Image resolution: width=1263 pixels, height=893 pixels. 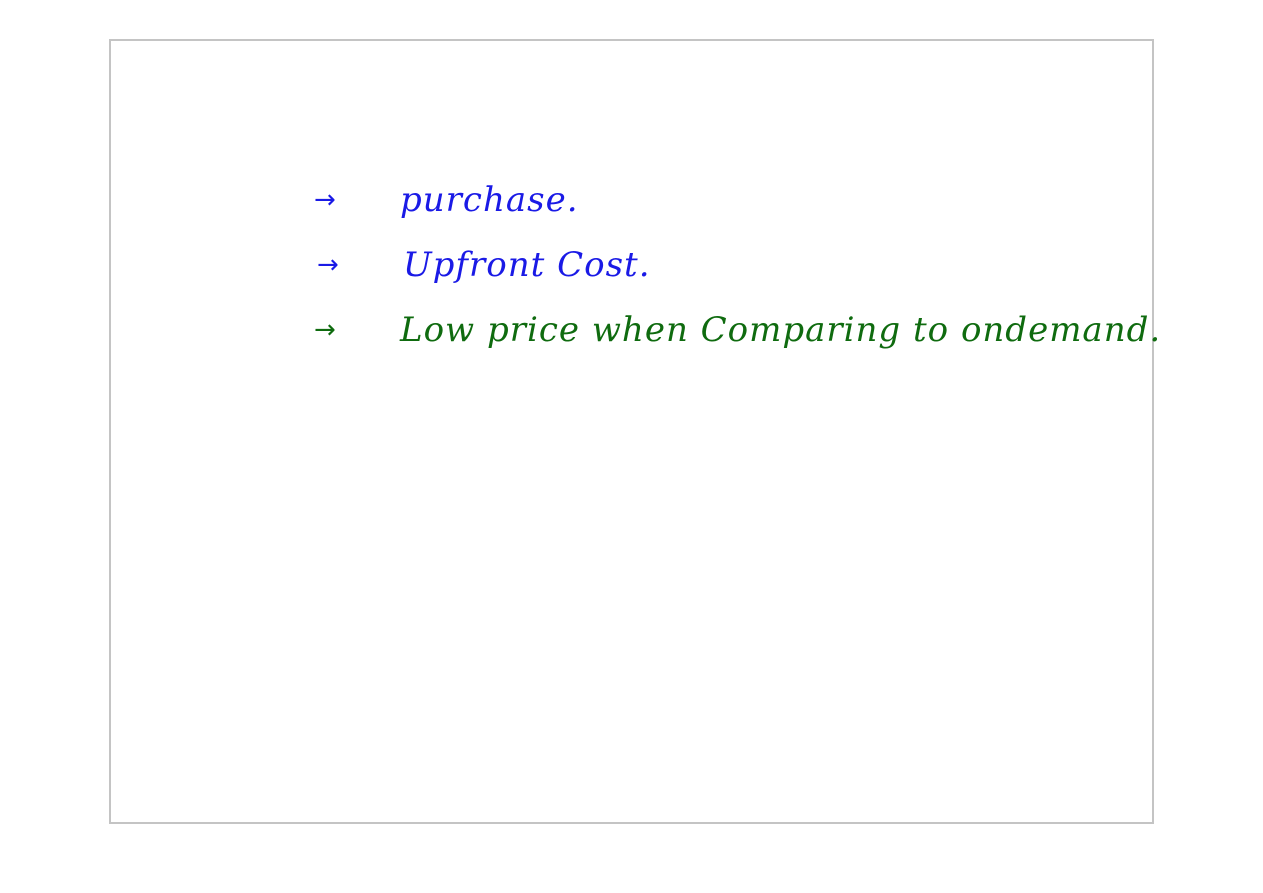 I want to click on note-line-purchase: → purchase., so click(x=446, y=199).